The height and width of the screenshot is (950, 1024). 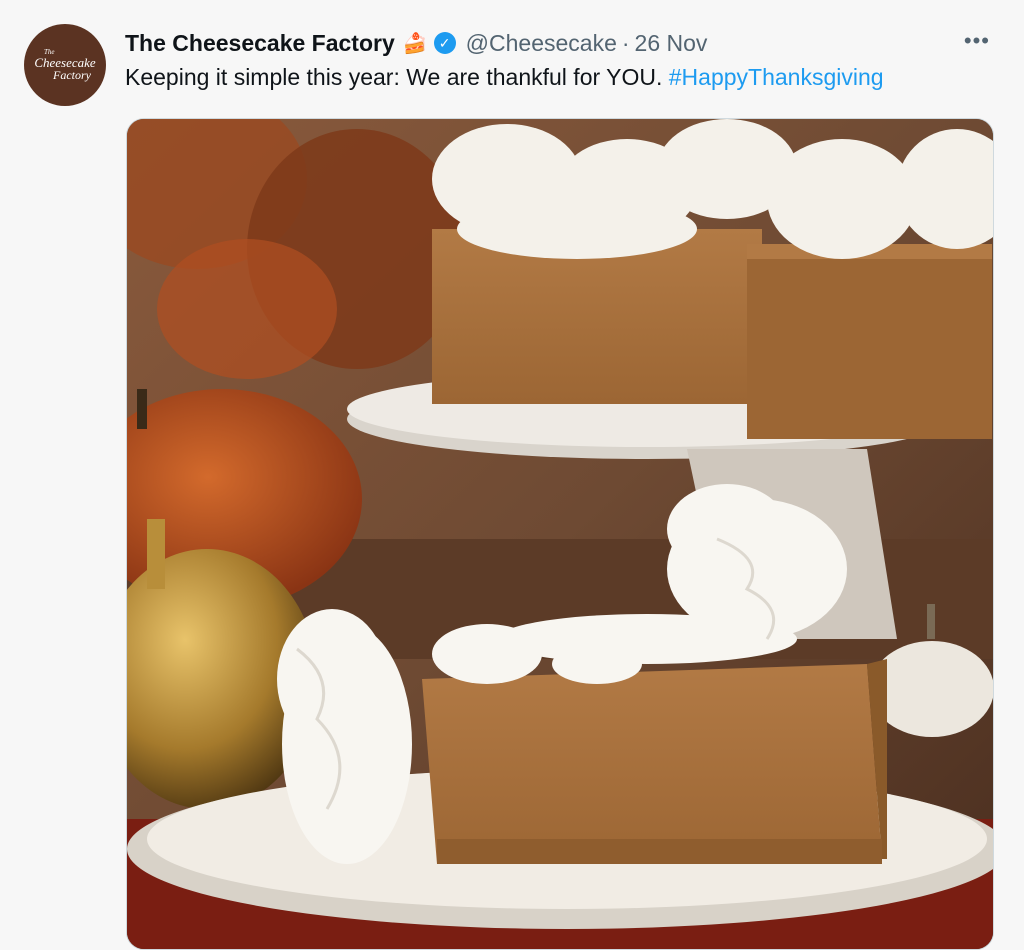 What do you see at coordinates (776, 77) in the screenshot?
I see `hashtag-link: #HappyThanksgiving` at bounding box center [776, 77].